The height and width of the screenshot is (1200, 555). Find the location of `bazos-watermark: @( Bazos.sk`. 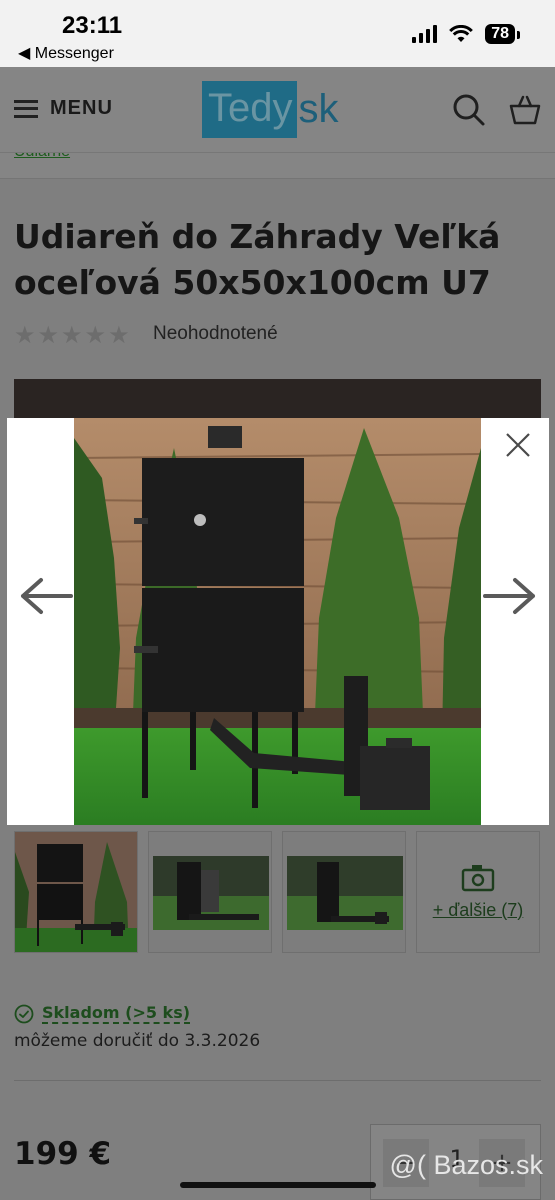

bazos-watermark: @( Bazos.sk is located at coordinates (466, 1165).